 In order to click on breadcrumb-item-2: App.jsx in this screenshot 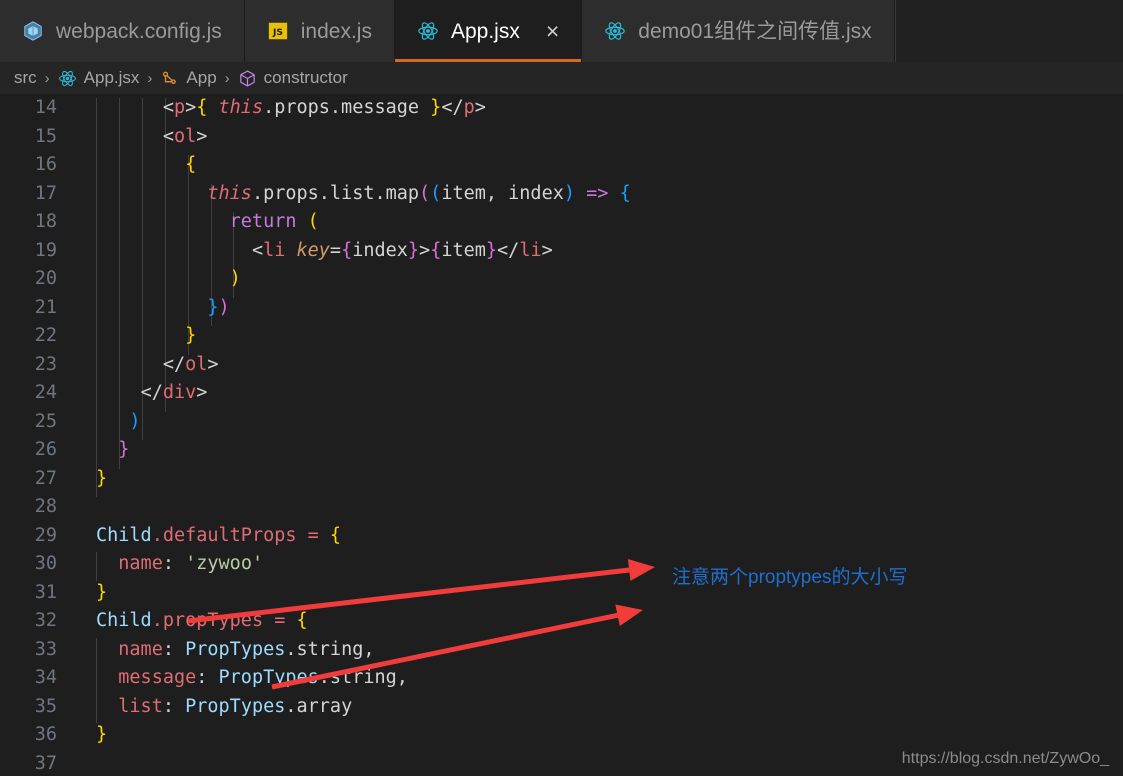, I will do `click(99, 78)`.